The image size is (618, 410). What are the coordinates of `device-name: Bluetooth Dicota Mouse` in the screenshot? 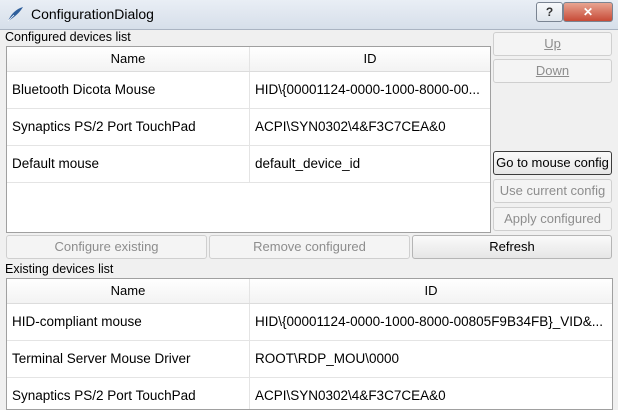 It's located at (128, 90).